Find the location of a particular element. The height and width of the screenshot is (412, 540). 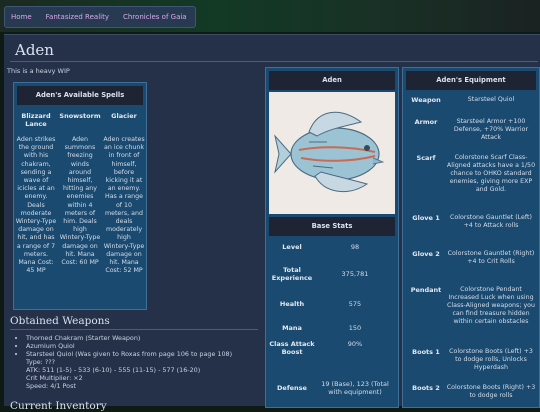

weapon-type: Type: ??? is located at coordinates (41, 362).